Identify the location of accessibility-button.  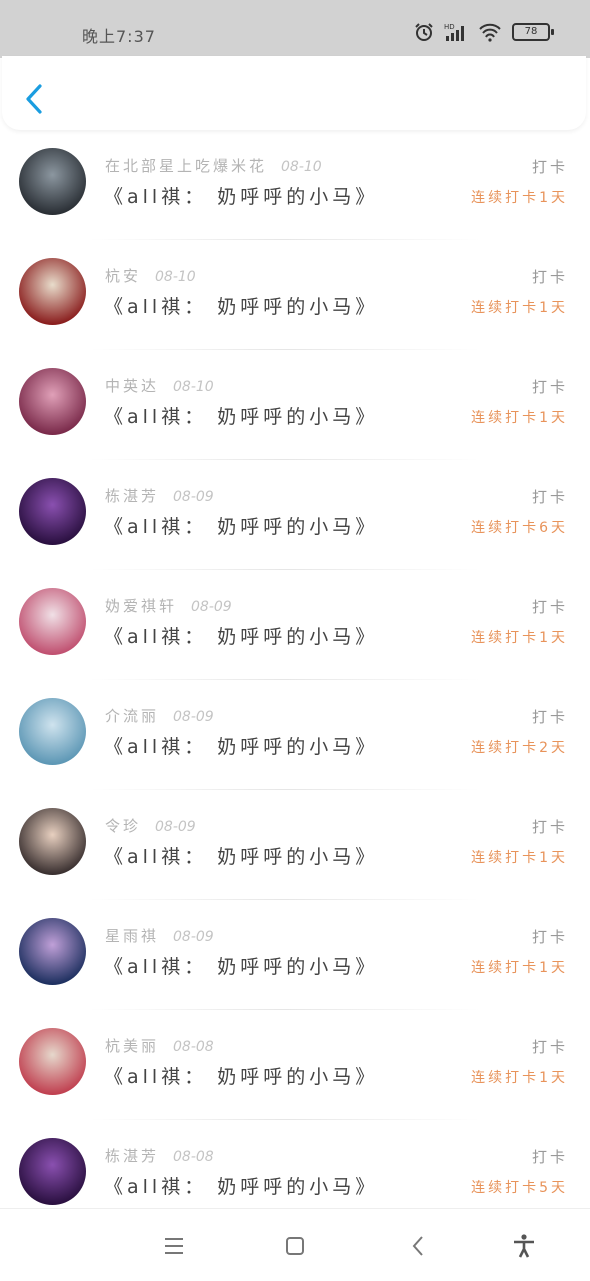
(524, 1246).